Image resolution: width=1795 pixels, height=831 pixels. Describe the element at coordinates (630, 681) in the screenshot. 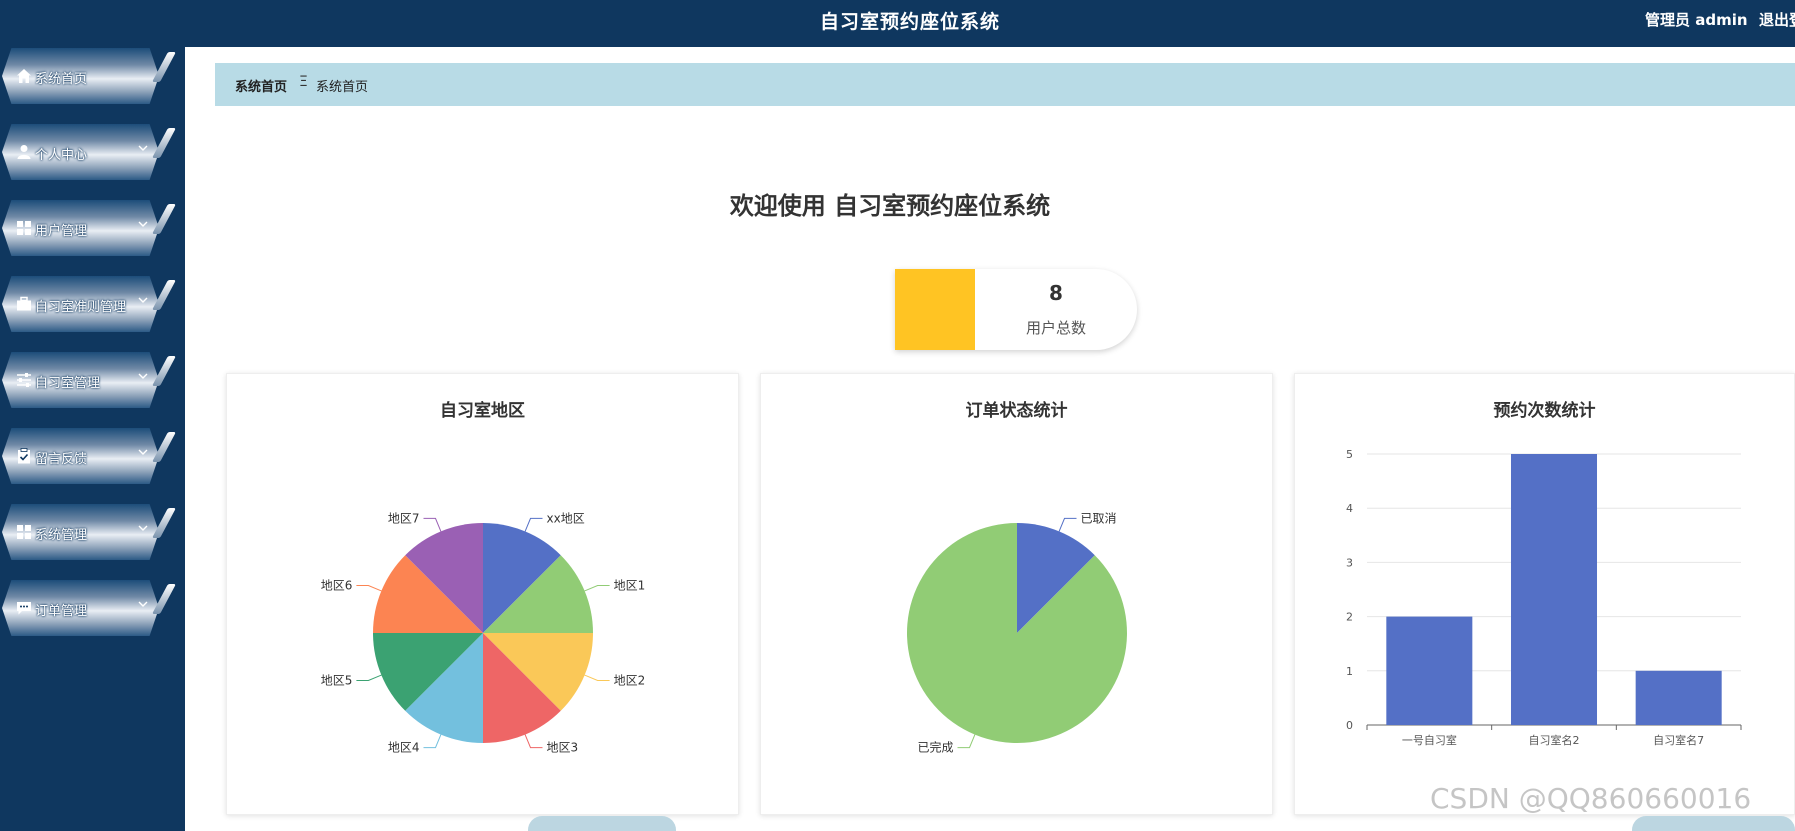

I see `pie-label: 地区2` at that location.